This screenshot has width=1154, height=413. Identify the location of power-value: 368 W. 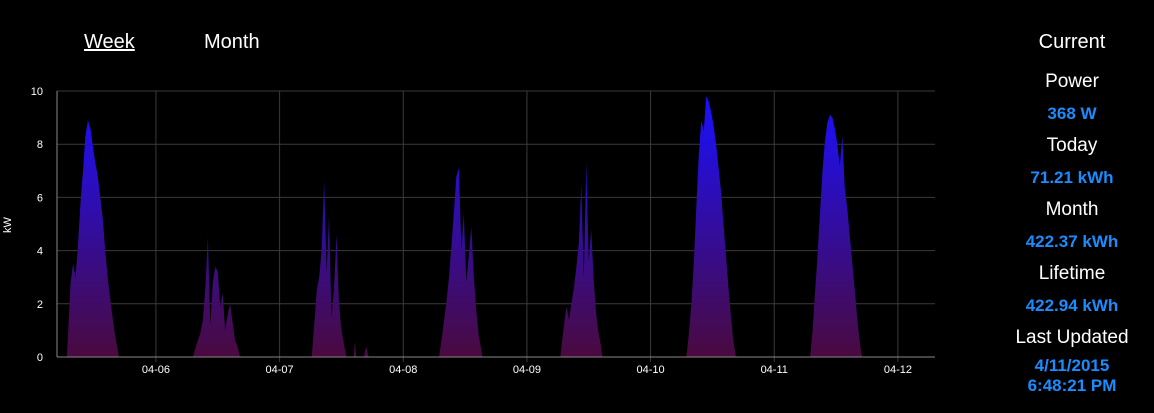
(1072, 113).